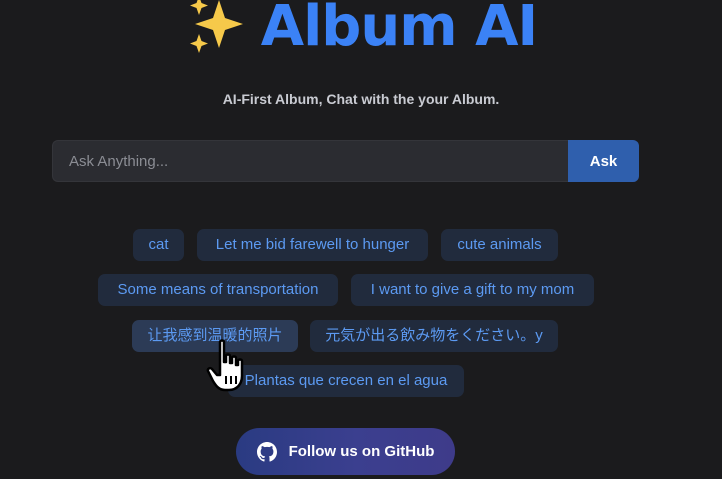 The height and width of the screenshot is (479, 722). I want to click on chip-label: Some means of transportation, so click(218, 289).